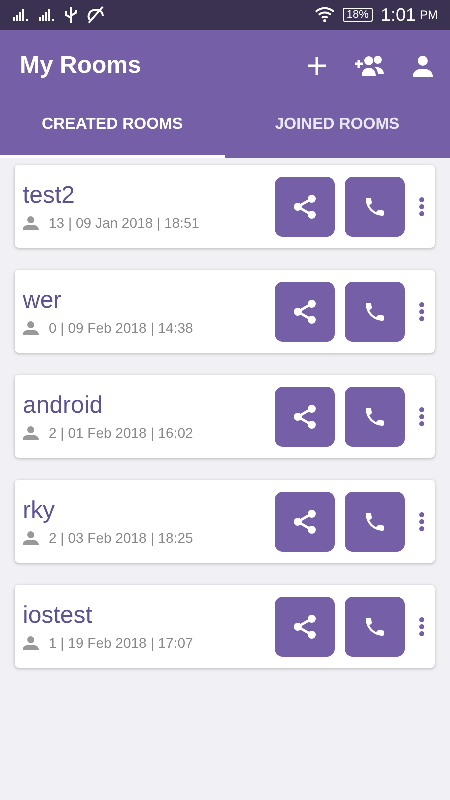  Describe the element at coordinates (357, 15) in the screenshot. I see `battery-level: 18%` at that location.